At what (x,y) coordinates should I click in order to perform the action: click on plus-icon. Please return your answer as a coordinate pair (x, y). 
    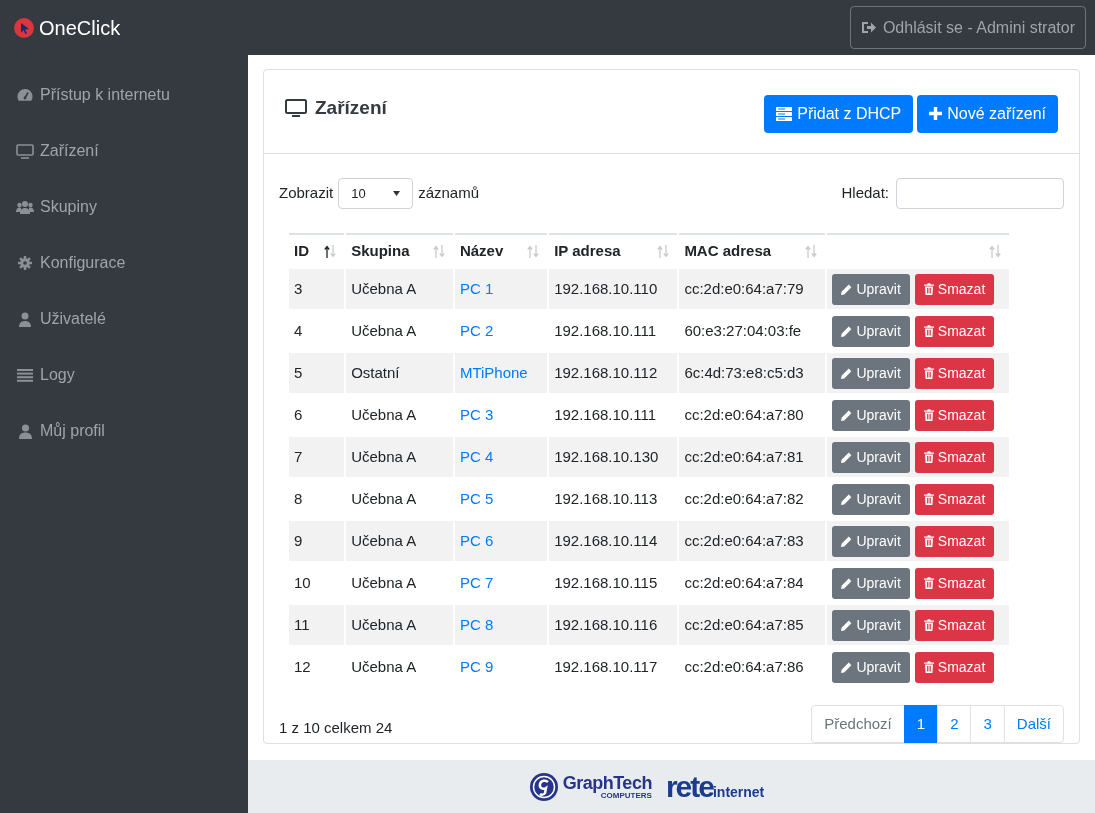
    Looking at the image, I should click on (936, 113).